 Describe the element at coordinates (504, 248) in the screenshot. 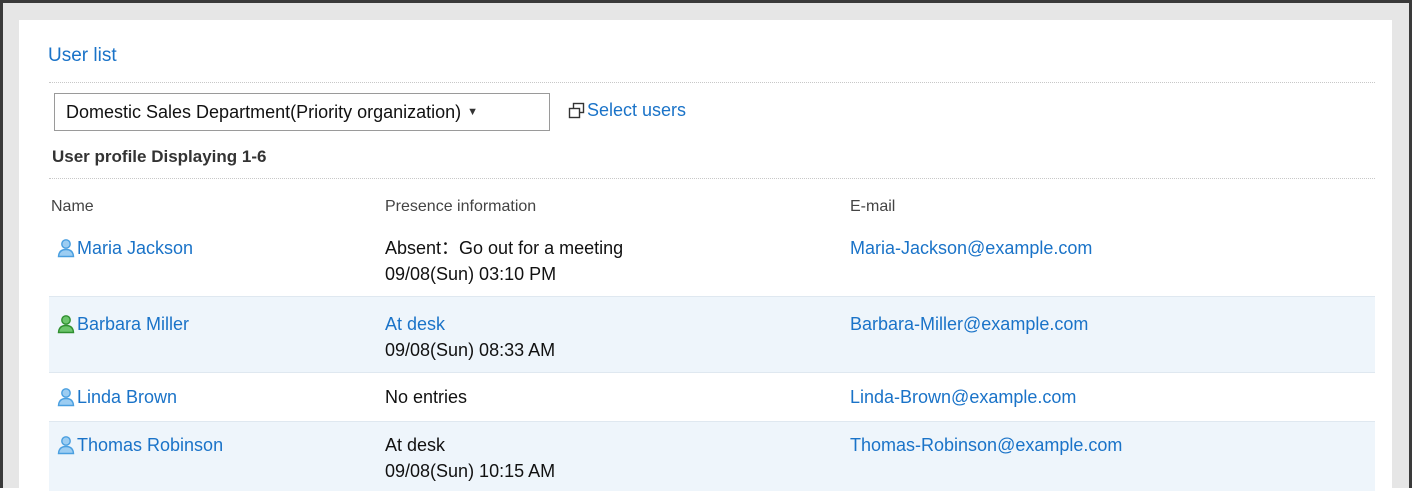

I see `presence-status: Absent：Go out for a meeting` at that location.